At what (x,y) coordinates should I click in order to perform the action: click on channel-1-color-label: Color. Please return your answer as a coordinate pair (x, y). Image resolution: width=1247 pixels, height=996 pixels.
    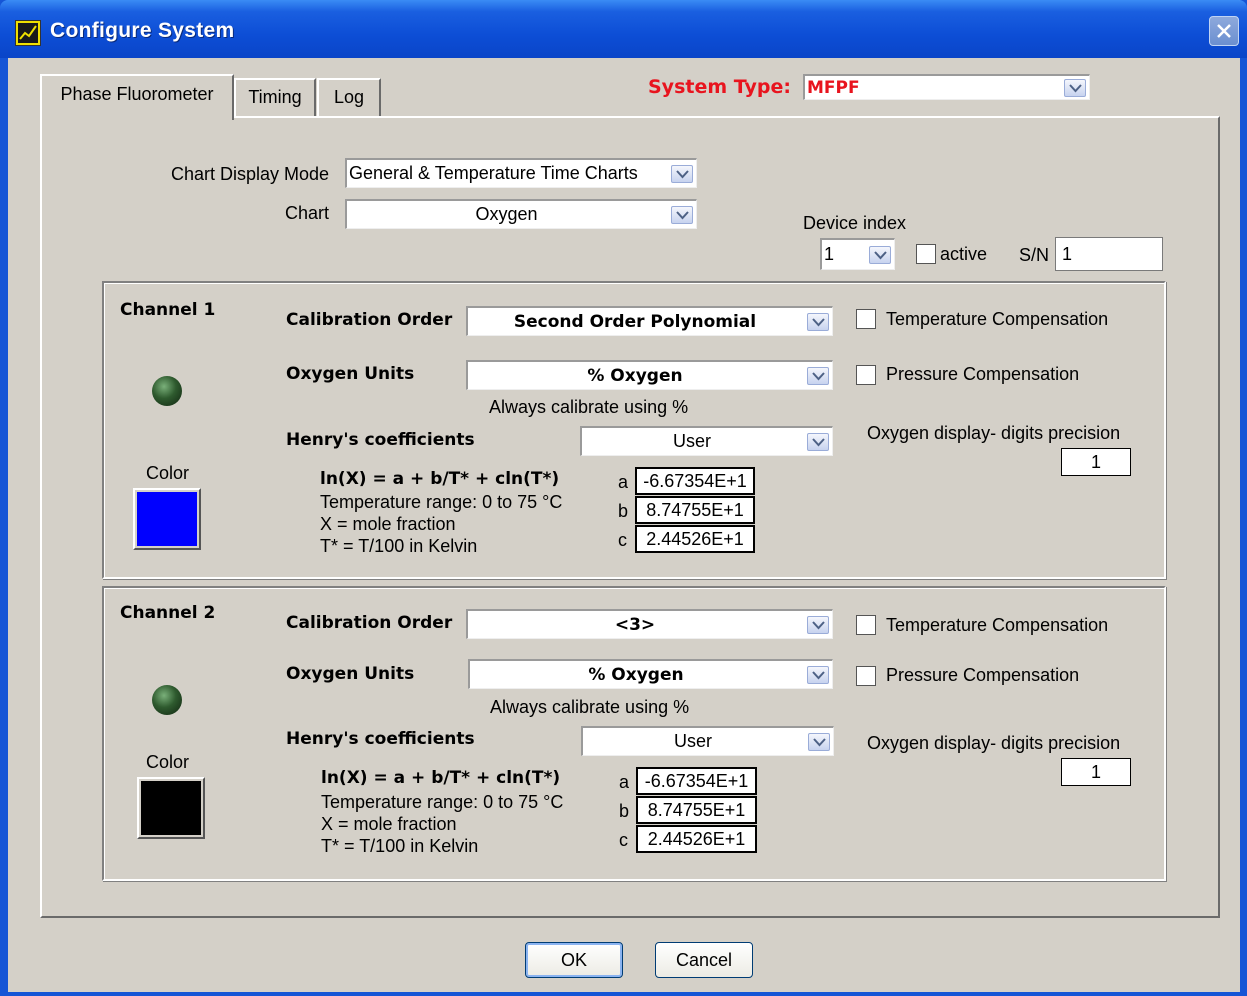
    Looking at the image, I should click on (168, 473).